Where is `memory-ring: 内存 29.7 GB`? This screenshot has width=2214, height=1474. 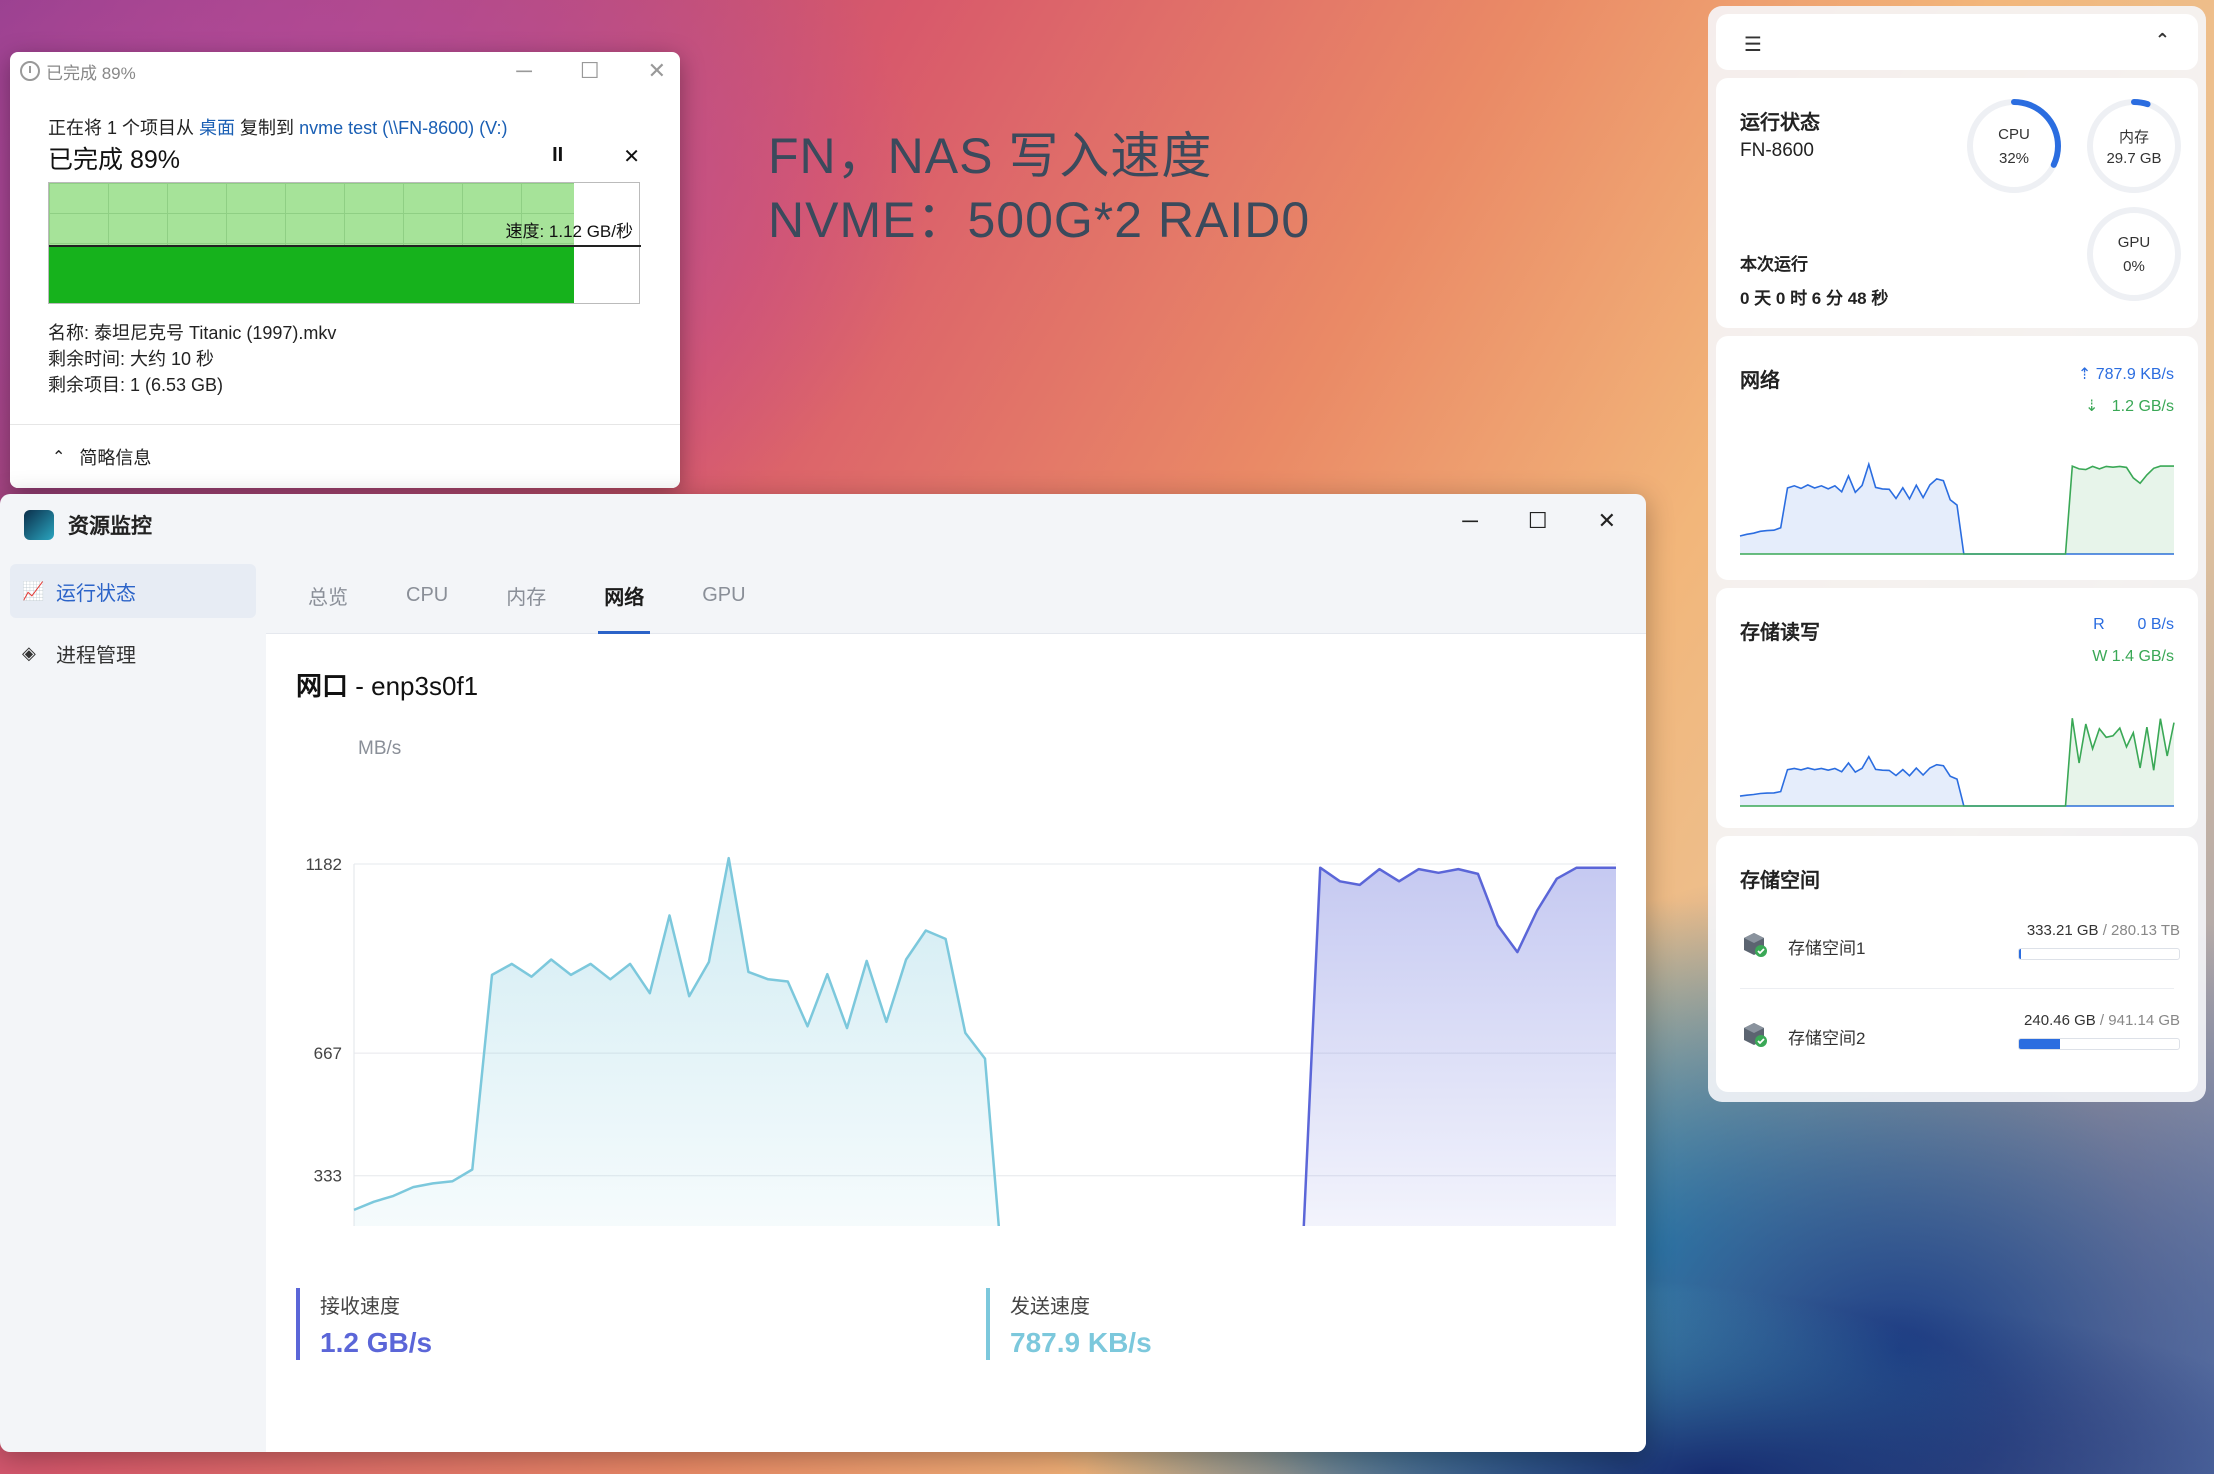
memory-ring: 内存 29.7 GB is located at coordinates (2134, 146).